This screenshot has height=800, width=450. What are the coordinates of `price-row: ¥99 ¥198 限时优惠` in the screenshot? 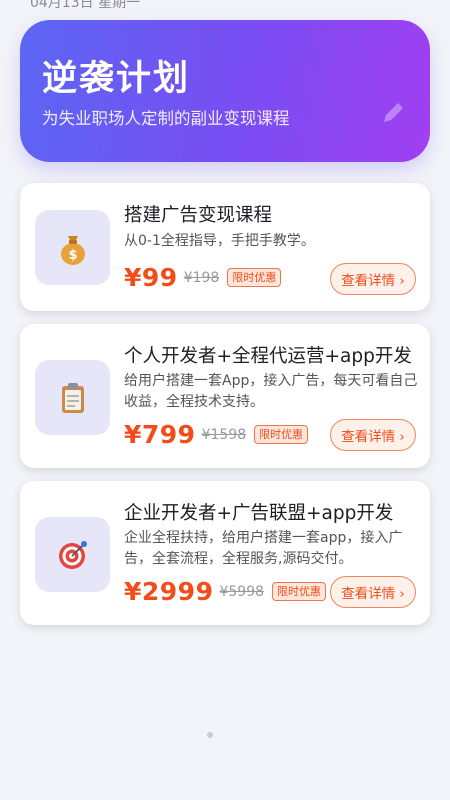 It's located at (203, 277).